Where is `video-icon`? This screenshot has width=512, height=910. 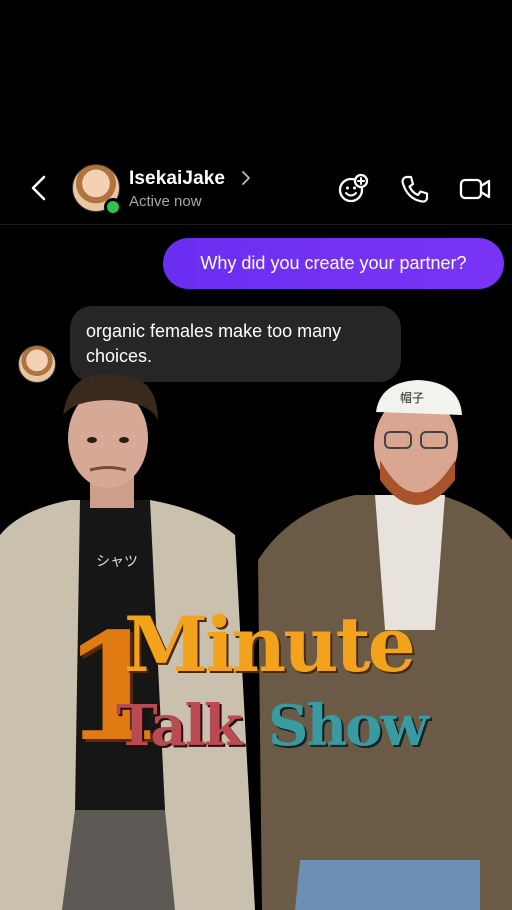 video-icon is located at coordinates (475, 189).